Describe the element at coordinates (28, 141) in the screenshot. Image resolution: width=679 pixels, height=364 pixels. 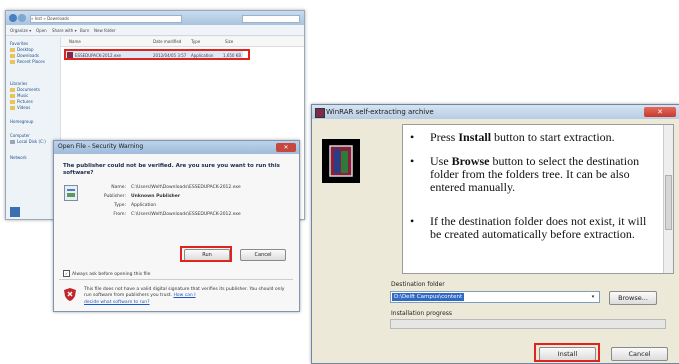
I see `nav-item-local-disk: Local Disk (C:)` at that location.